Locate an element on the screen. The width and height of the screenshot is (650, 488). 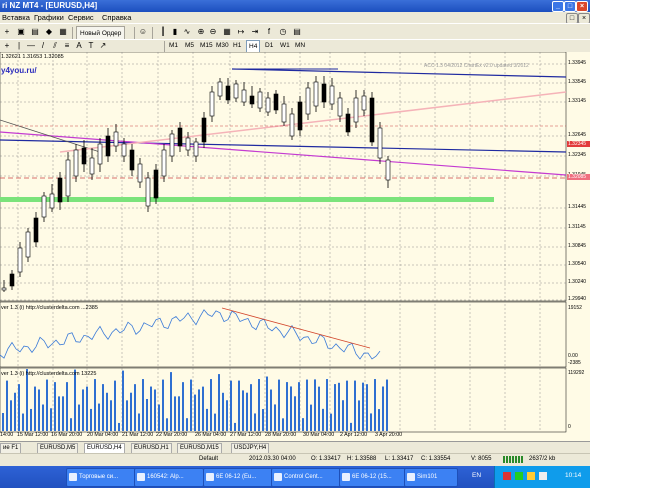
candle-chart-icon: ▮ is located at coordinates (175, 32).